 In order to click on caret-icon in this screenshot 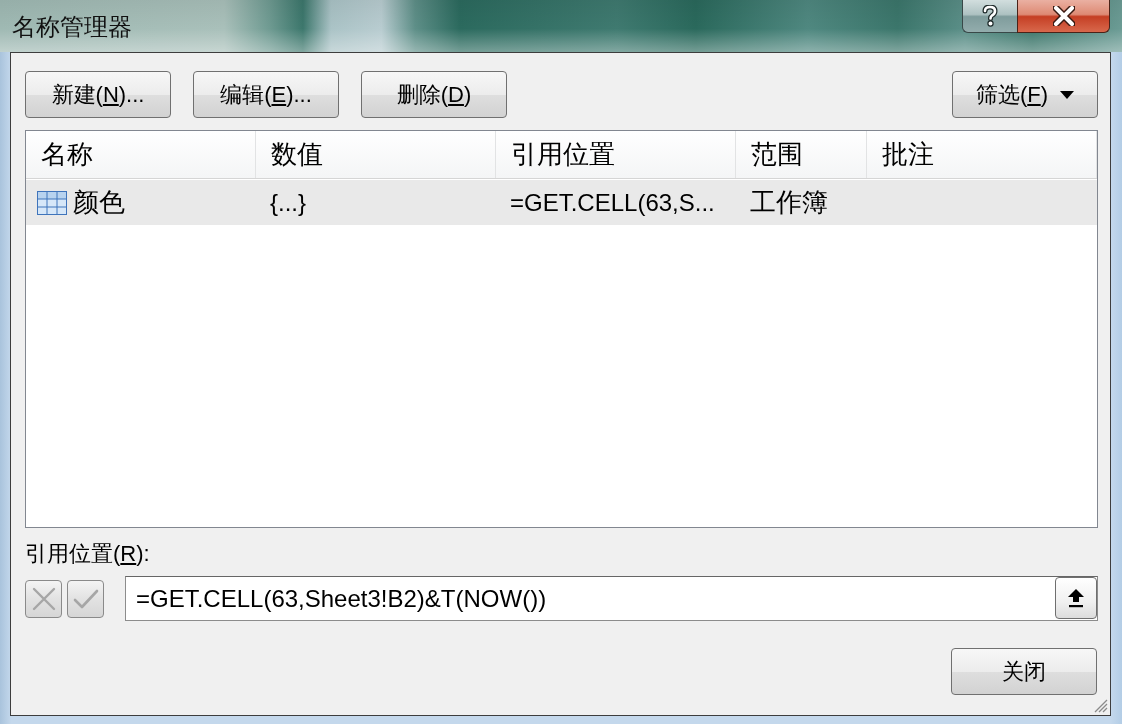, I will do `click(1067, 94)`.